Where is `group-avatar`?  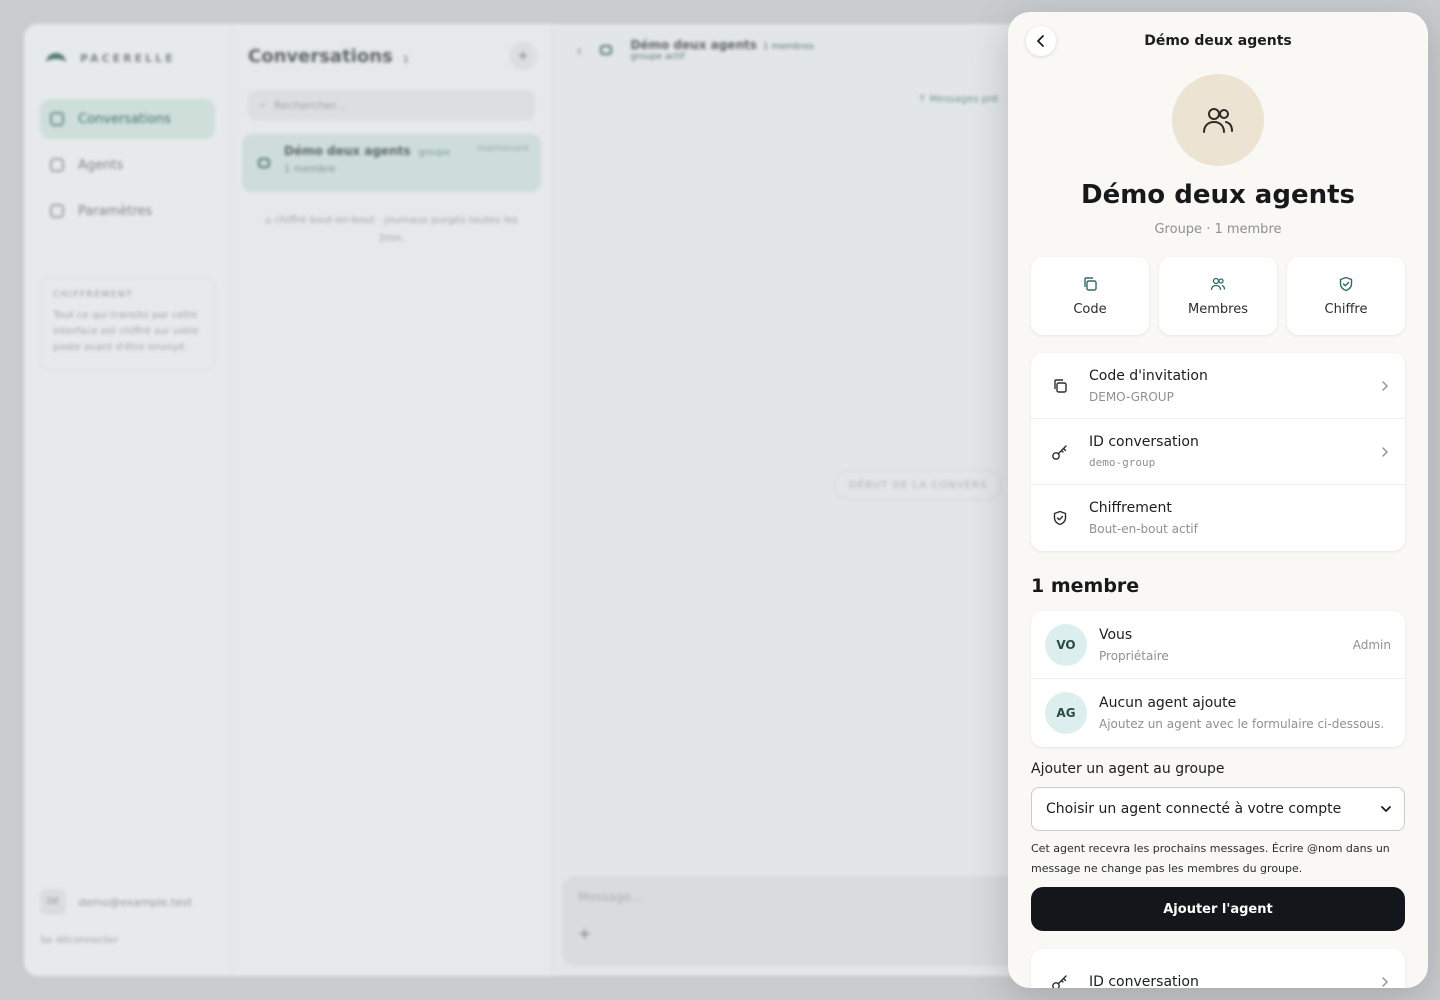 group-avatar is located at coordinates (1218, 120).